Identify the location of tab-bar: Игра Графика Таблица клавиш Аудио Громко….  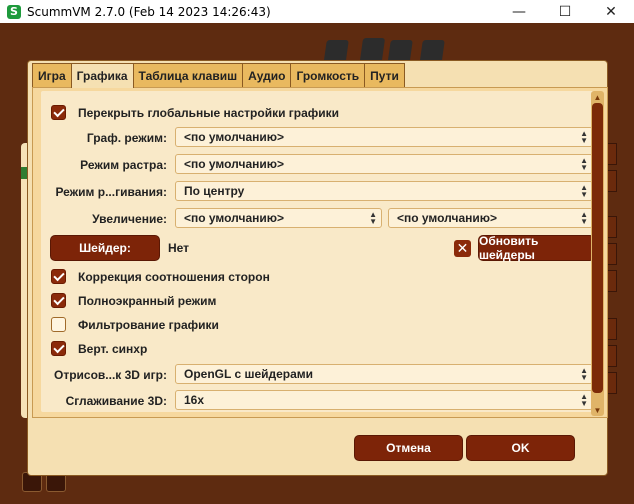
(218, 75).